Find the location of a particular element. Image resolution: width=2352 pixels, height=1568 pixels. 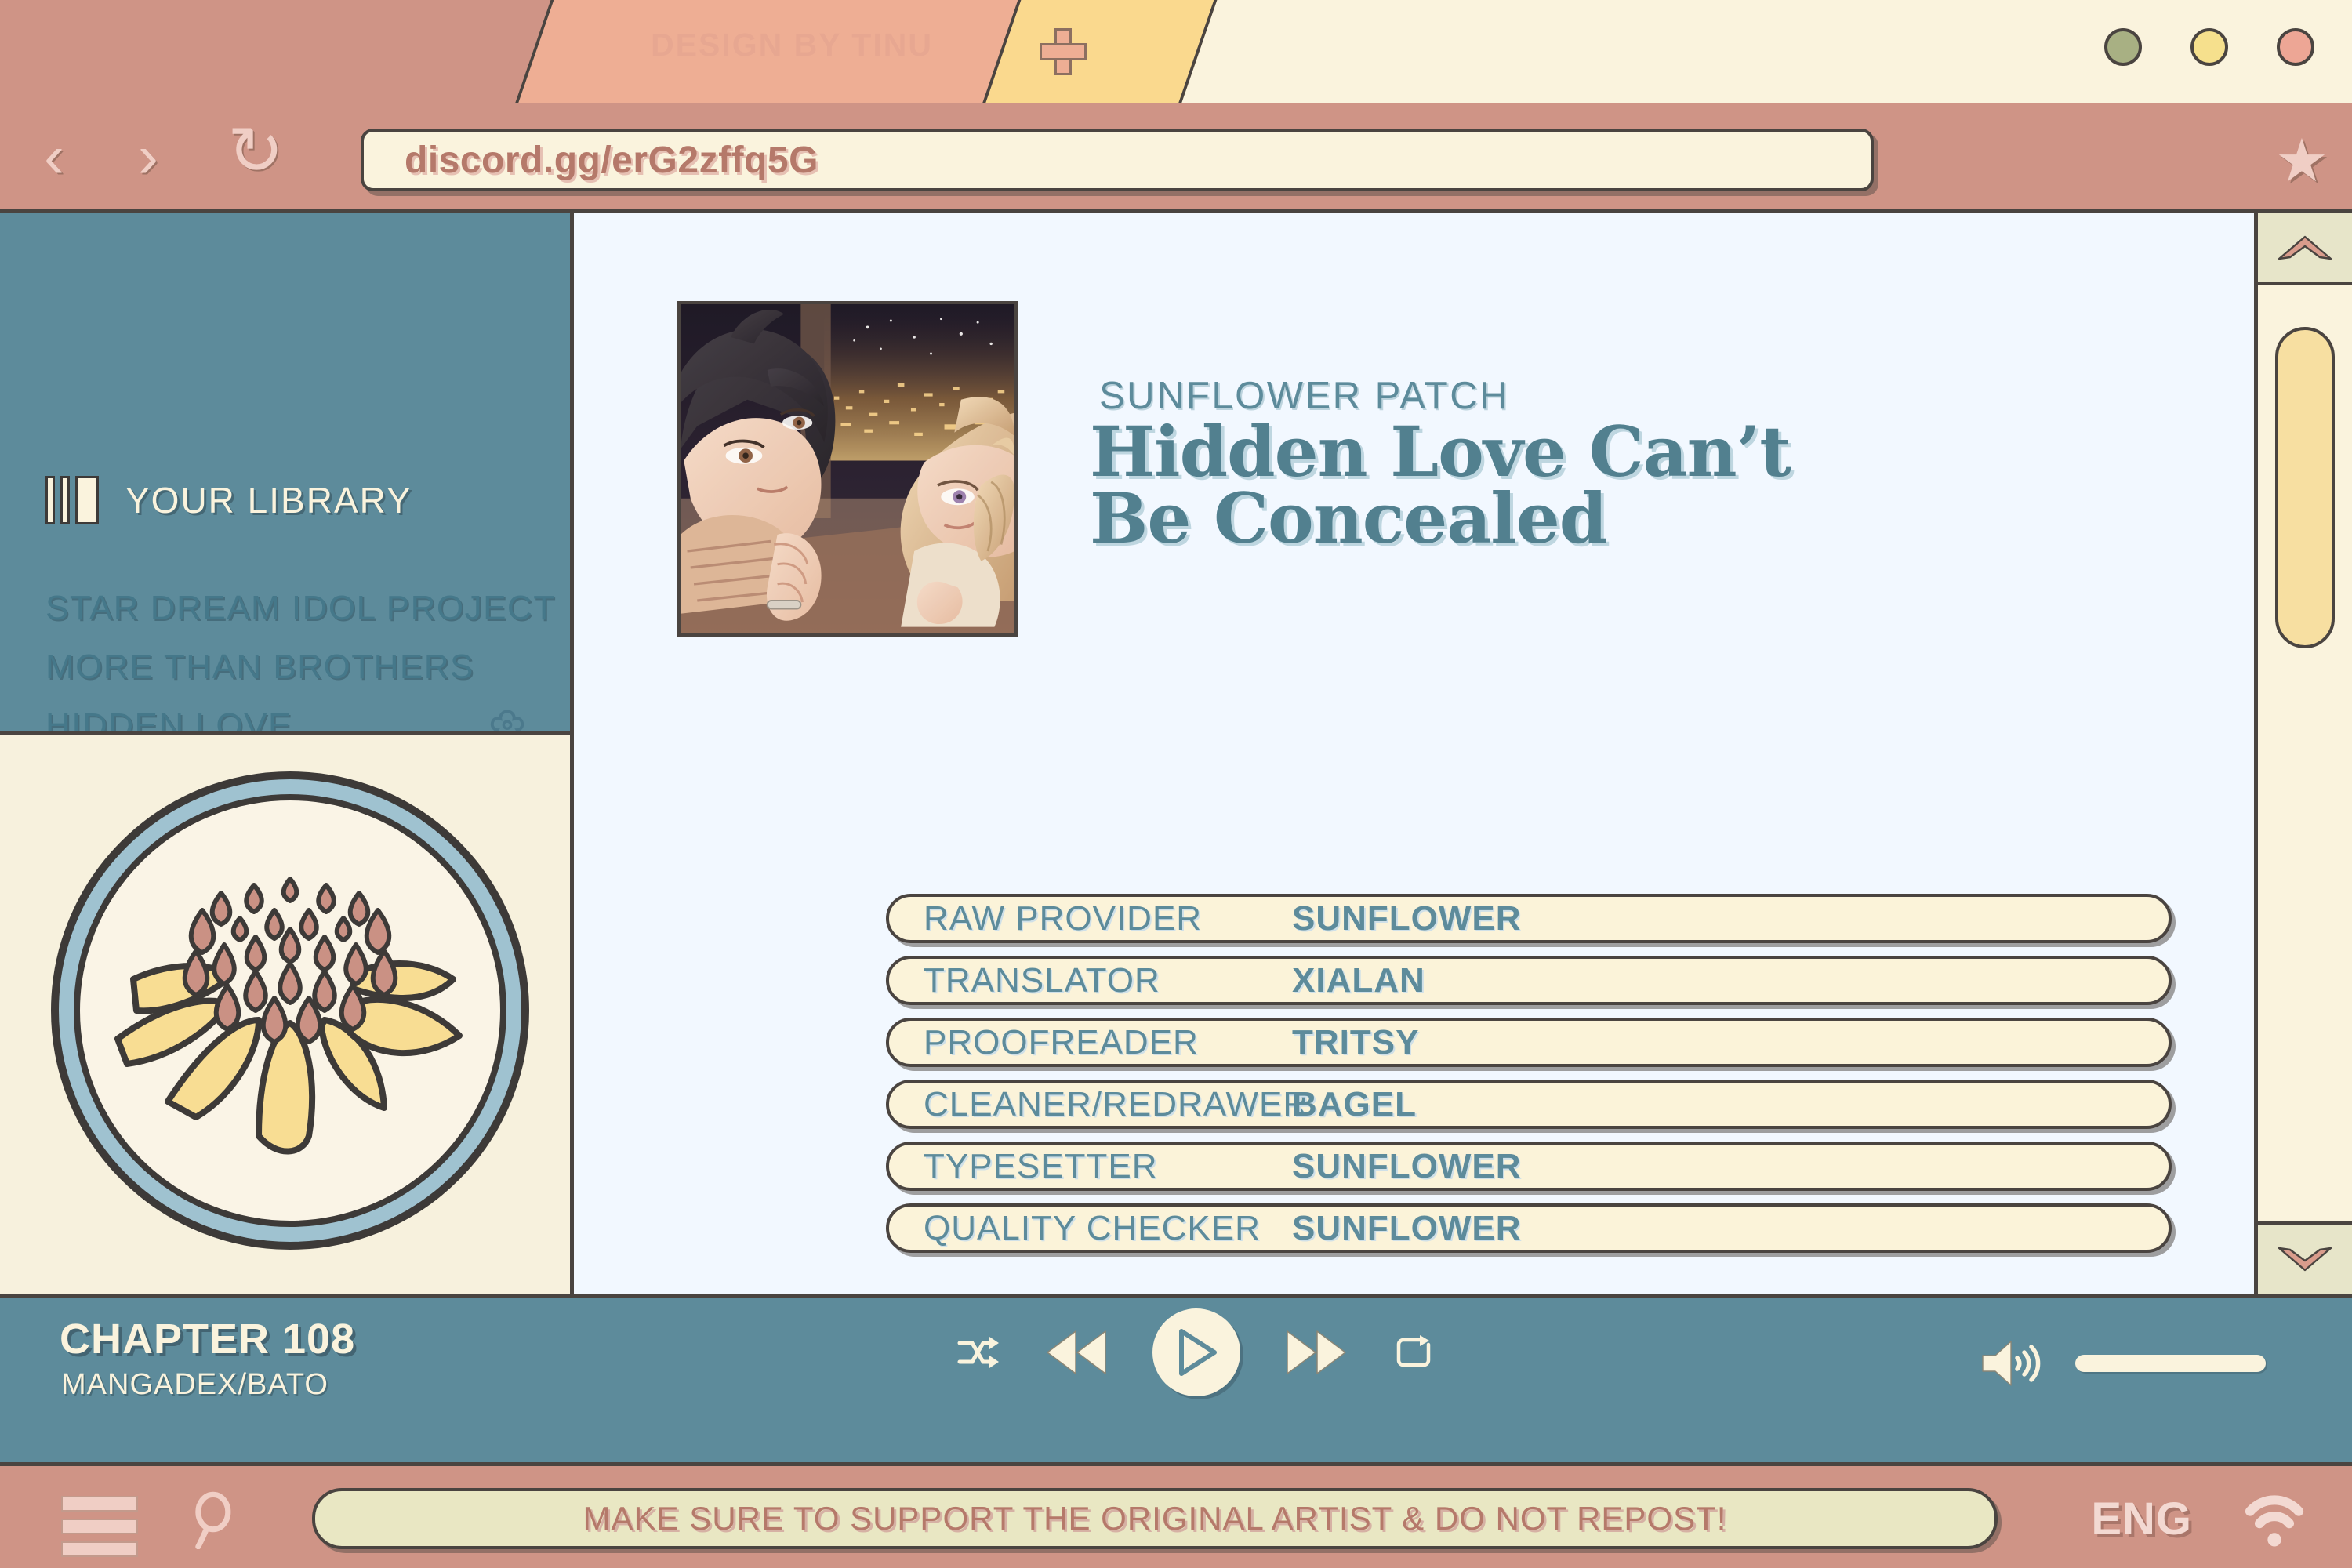

sidebar-item-label: STAR DREAM IDOL PROJECT is located at coordinates (300, 607).